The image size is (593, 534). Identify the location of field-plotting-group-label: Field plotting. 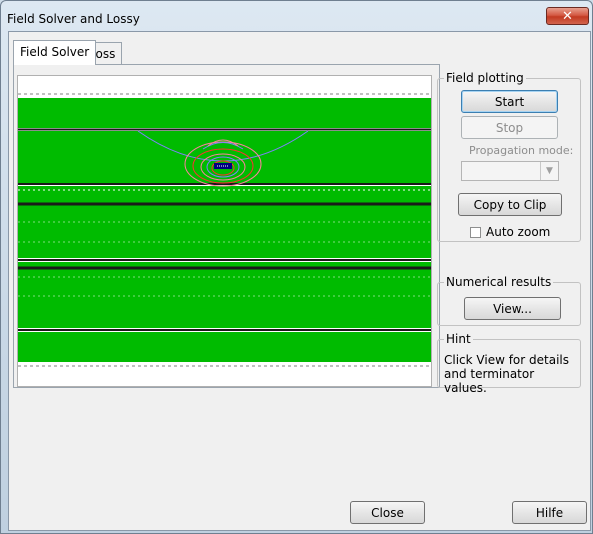
(485, 78).